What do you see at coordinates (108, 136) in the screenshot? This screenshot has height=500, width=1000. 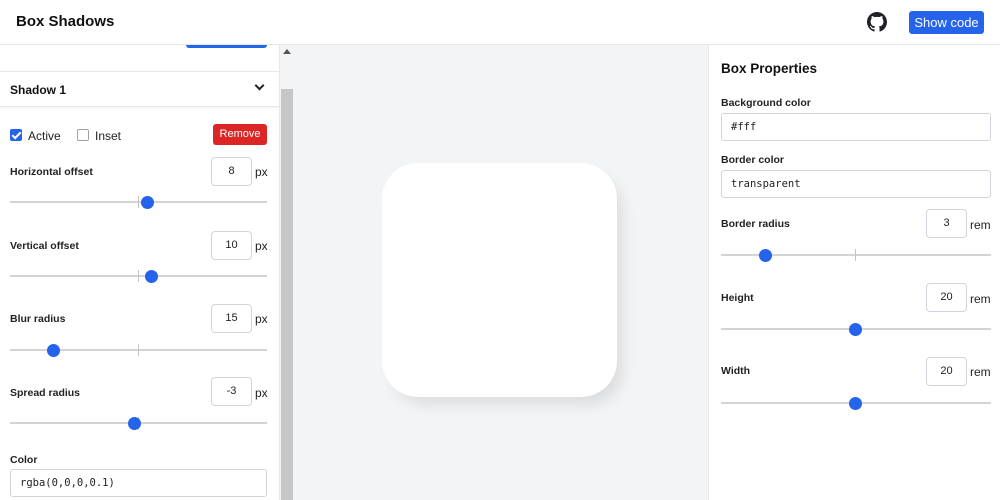 I see `inset-label: Inset` at bounding box center [108, 136].